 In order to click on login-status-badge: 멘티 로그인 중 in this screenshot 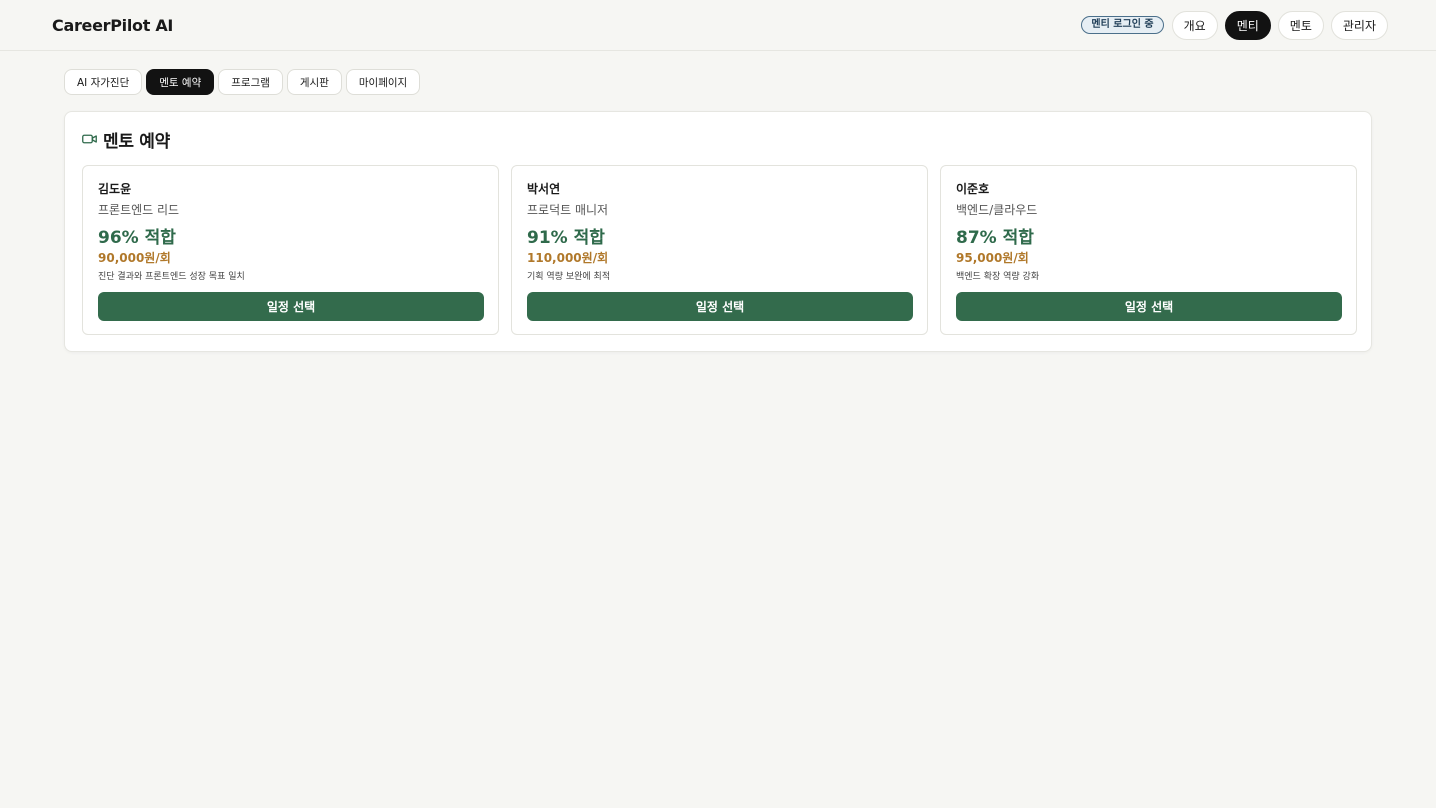, I will do `click(1122, 25)`.